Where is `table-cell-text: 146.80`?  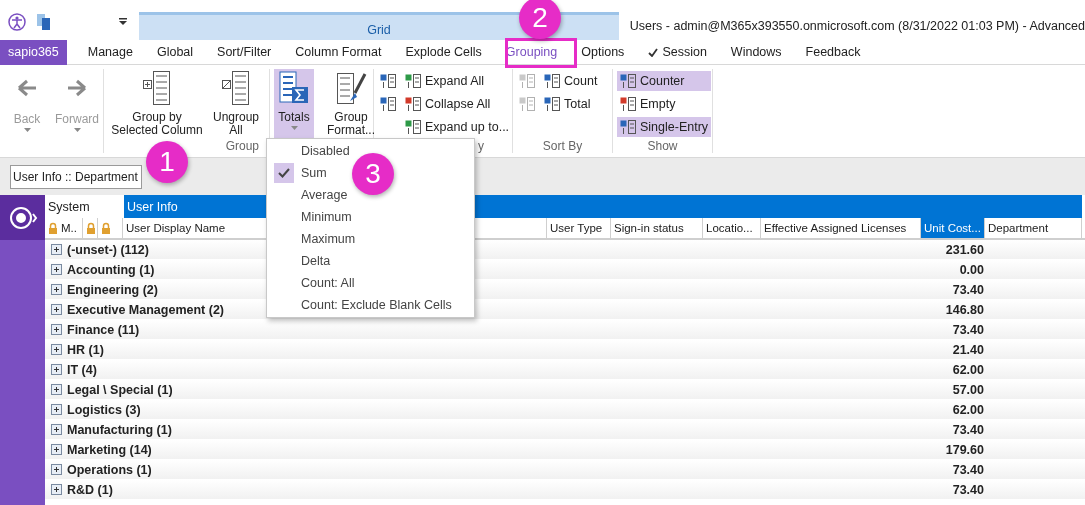
table-cell-text: 146.80 is located at coordinates (964, 309).